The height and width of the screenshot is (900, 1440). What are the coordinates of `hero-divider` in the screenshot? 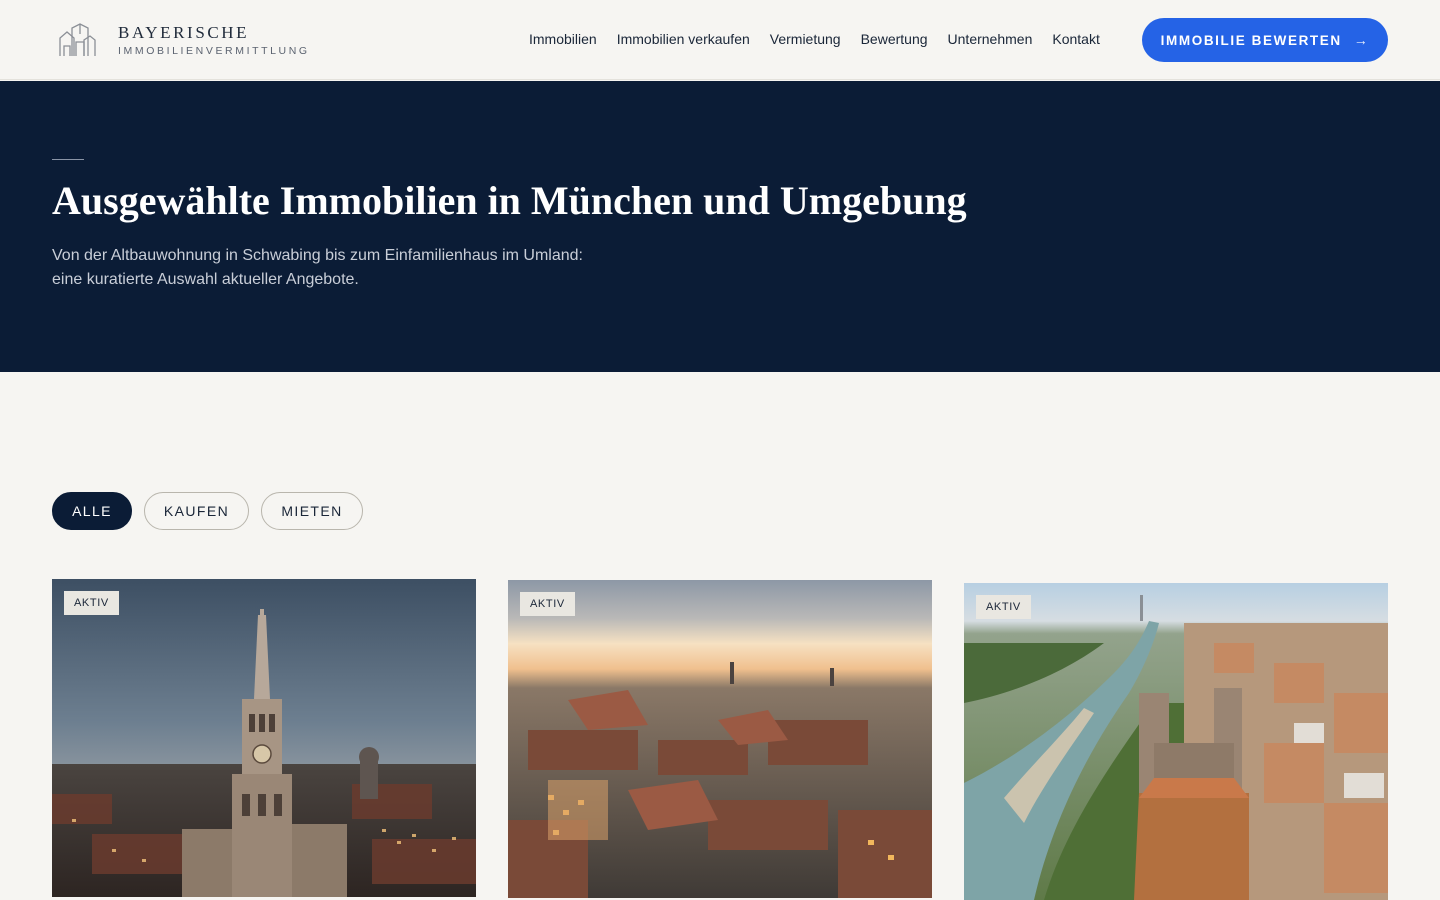 It's located at (68, 159).